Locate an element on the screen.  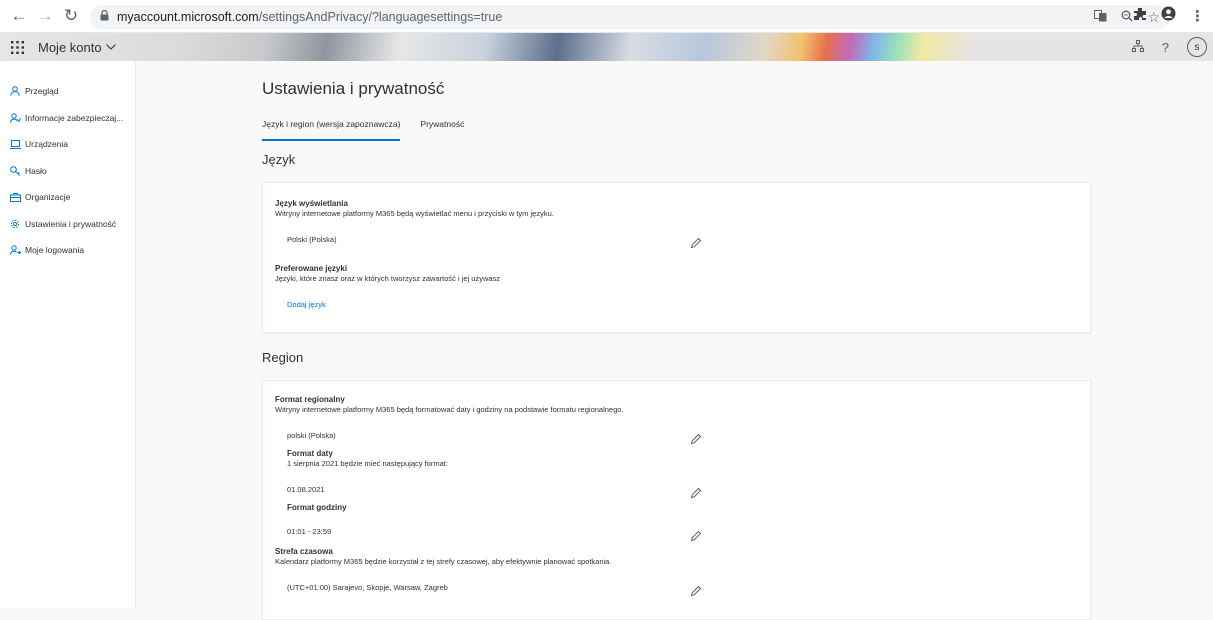
tab-language-region: Język i region (wersja zapoznawcza) is located at coordinates (331, 130).